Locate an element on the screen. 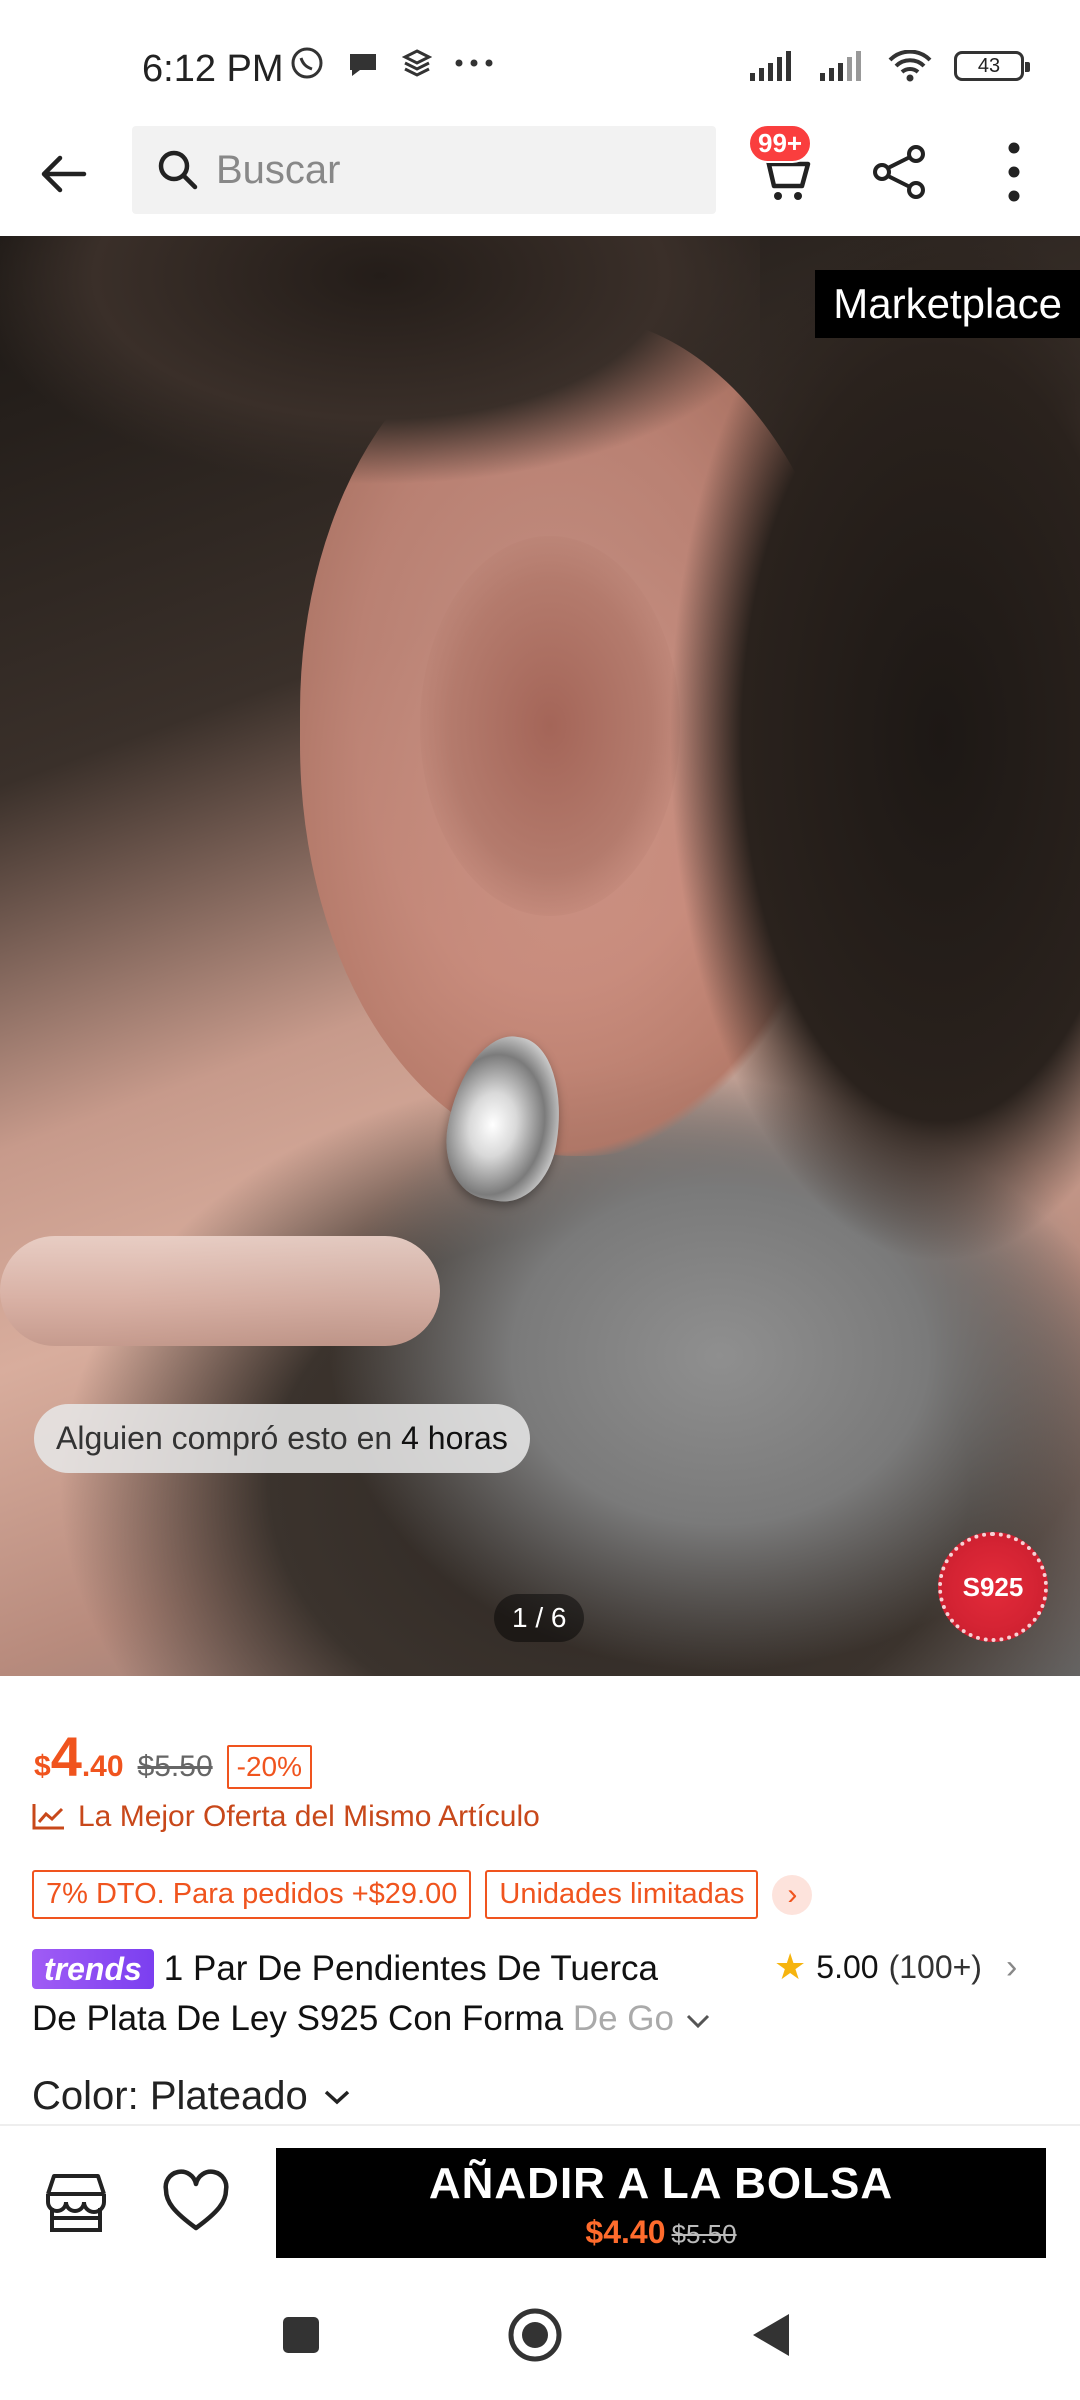 This screenshot has height=2400, width=1080. search-bar is located at coordinates (424, 170).